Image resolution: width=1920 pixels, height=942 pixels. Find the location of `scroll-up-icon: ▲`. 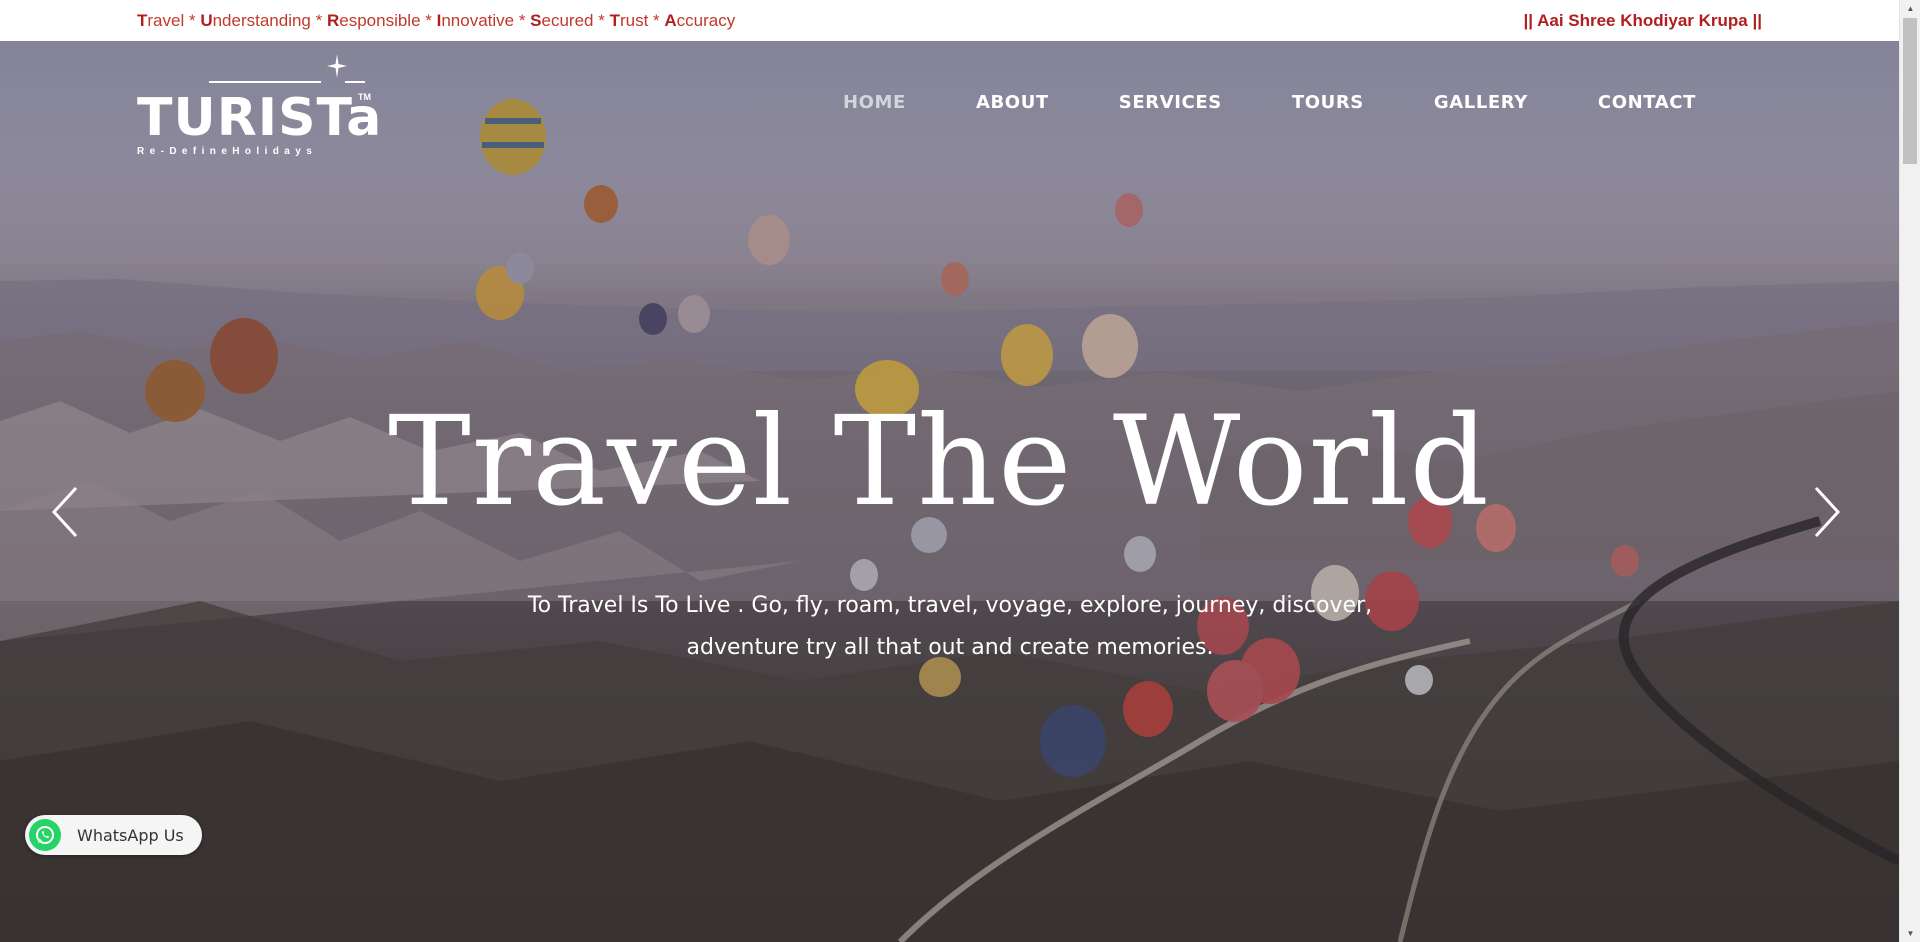

scroll-up-icon: ▲ is located at coordinates (1910, 8).